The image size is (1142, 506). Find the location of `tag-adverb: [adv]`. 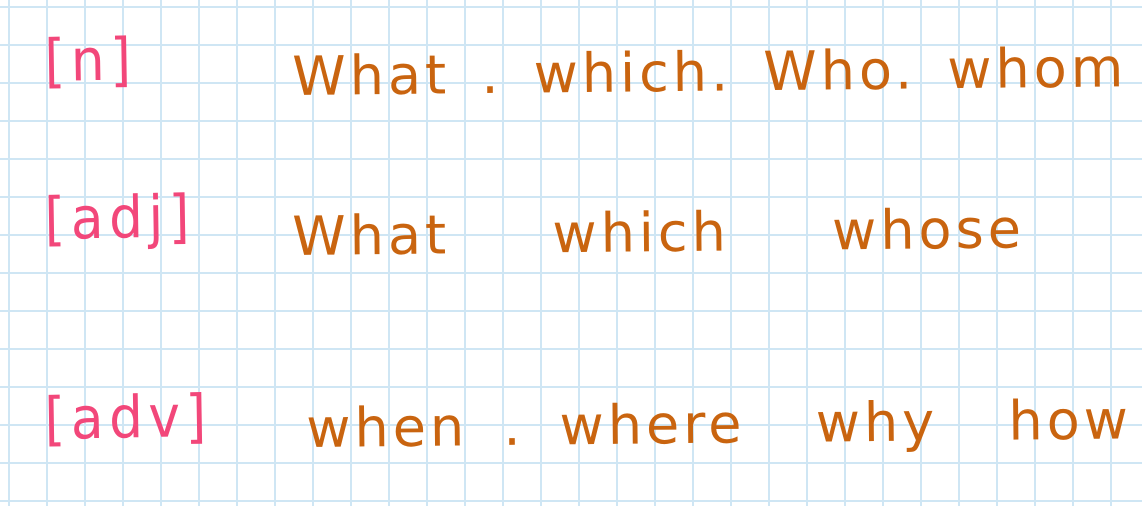

tag-adverb: [adv] is located at coordinates (128, 417).